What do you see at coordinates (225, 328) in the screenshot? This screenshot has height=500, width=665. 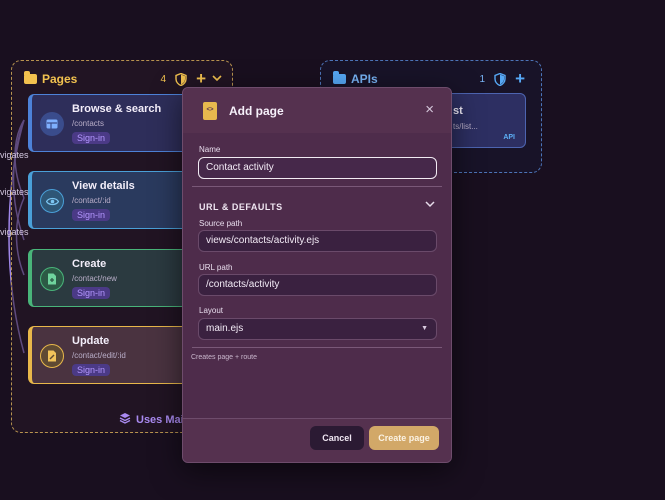 I see `layout-select-value: main.ejs` at bounding box center [225, 328].